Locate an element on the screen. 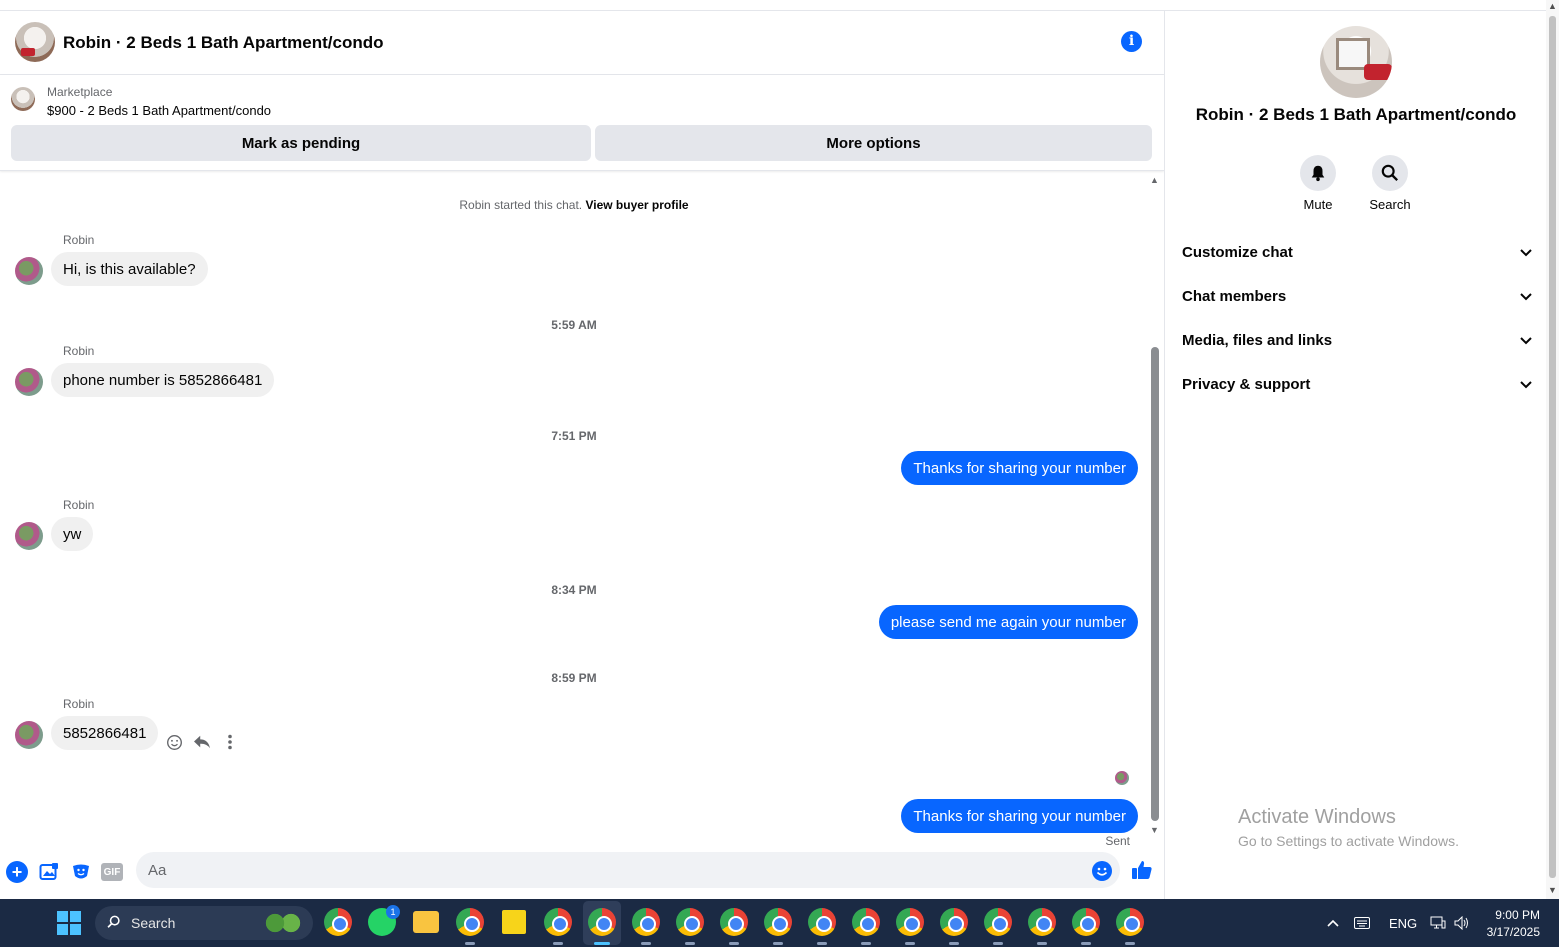 This screenshot has width=1559, height=947. timestamp: 7:51 PM is located at coordinates (574, 436).